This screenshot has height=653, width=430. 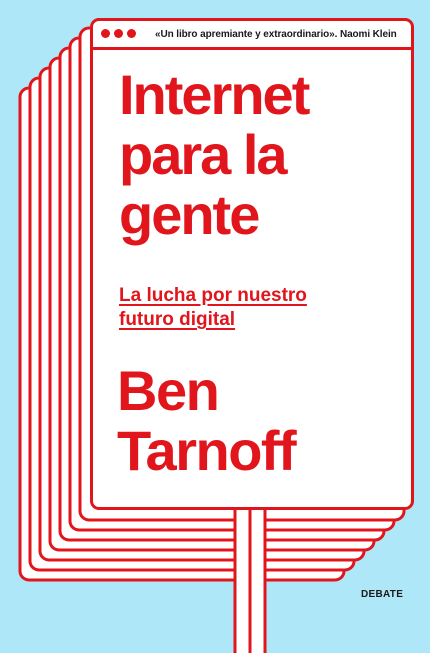 I want to click on subtitle-line: La lucha por nuestro, so click(x=213, y=295).